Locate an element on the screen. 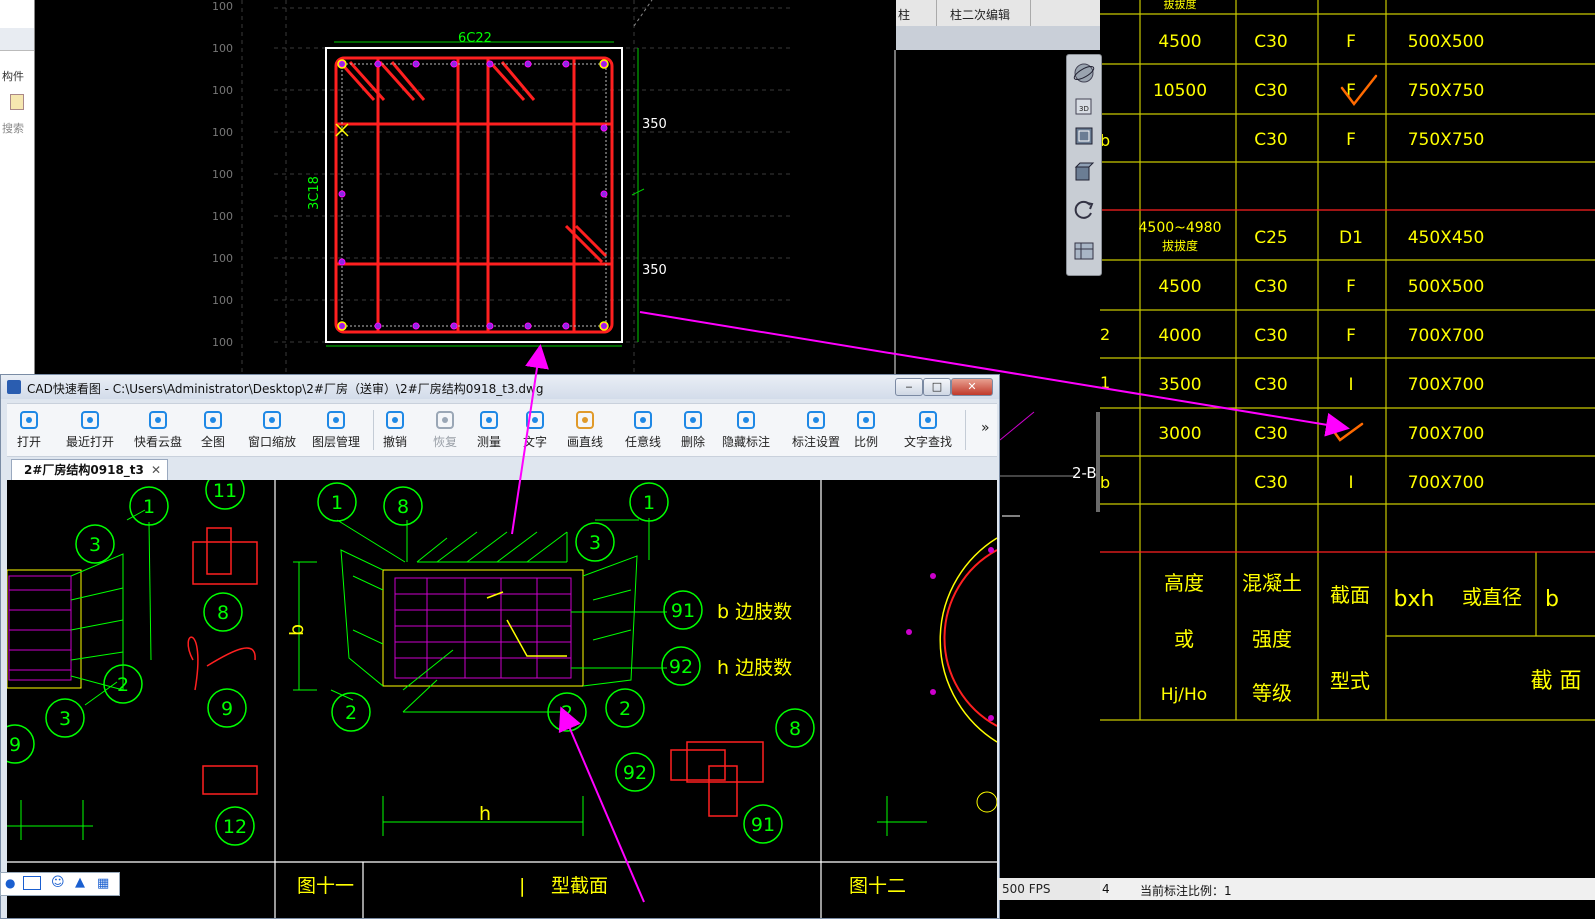 The width and height of the screenshot is (1595, 919). cell-height: 4500 is located at coordinates (1179, 287).